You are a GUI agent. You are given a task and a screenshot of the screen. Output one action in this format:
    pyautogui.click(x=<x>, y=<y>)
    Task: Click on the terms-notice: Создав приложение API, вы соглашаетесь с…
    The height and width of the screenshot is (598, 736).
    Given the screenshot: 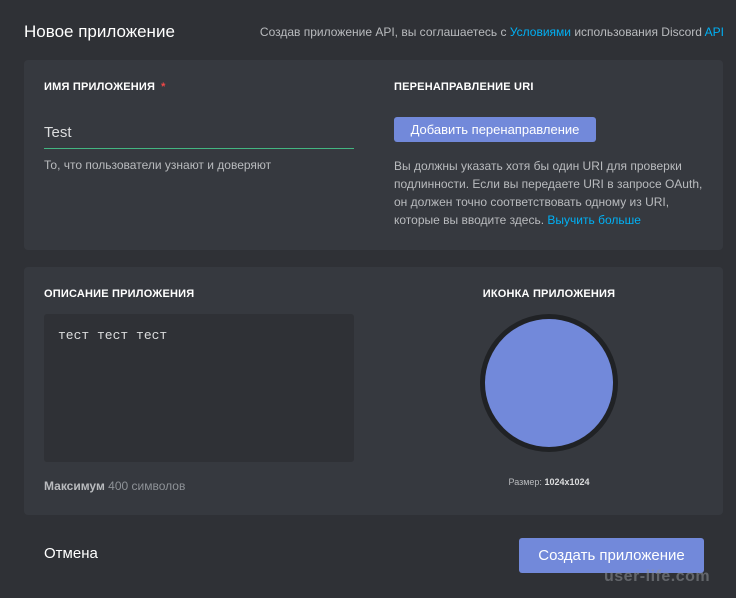 What is the action you would take?
    pyautogui.click(x=492, y=32)
    